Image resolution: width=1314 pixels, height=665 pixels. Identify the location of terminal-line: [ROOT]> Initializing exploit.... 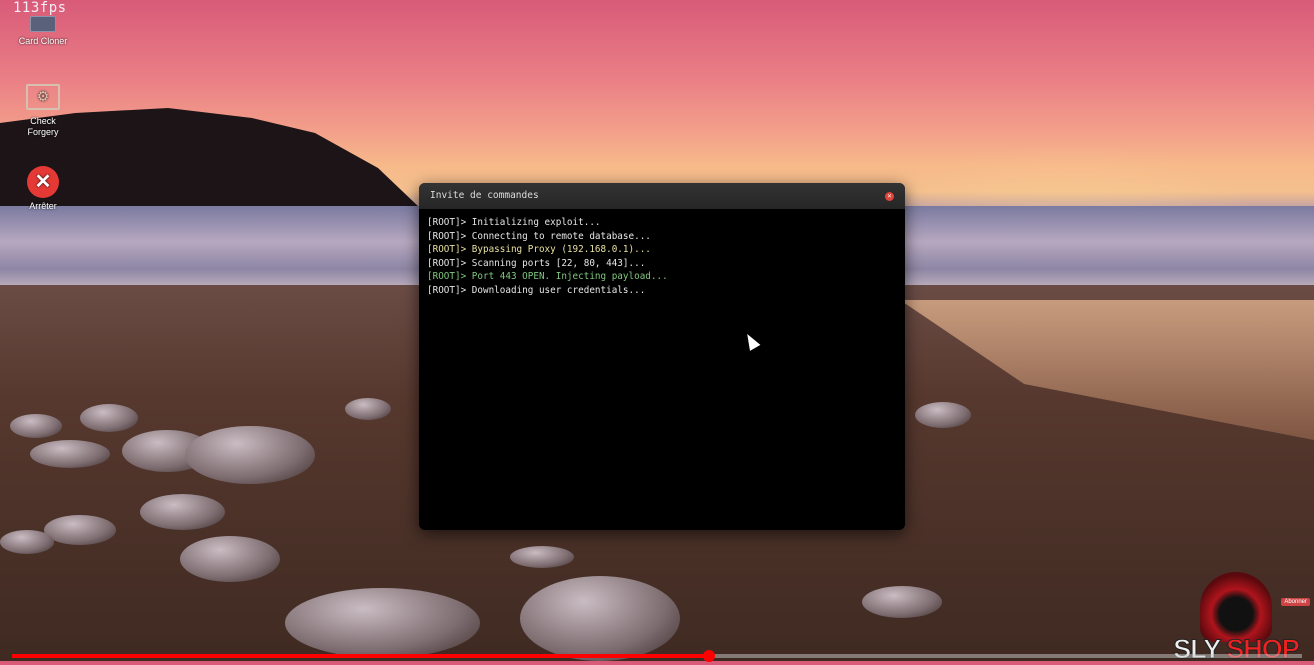
(514, 222).